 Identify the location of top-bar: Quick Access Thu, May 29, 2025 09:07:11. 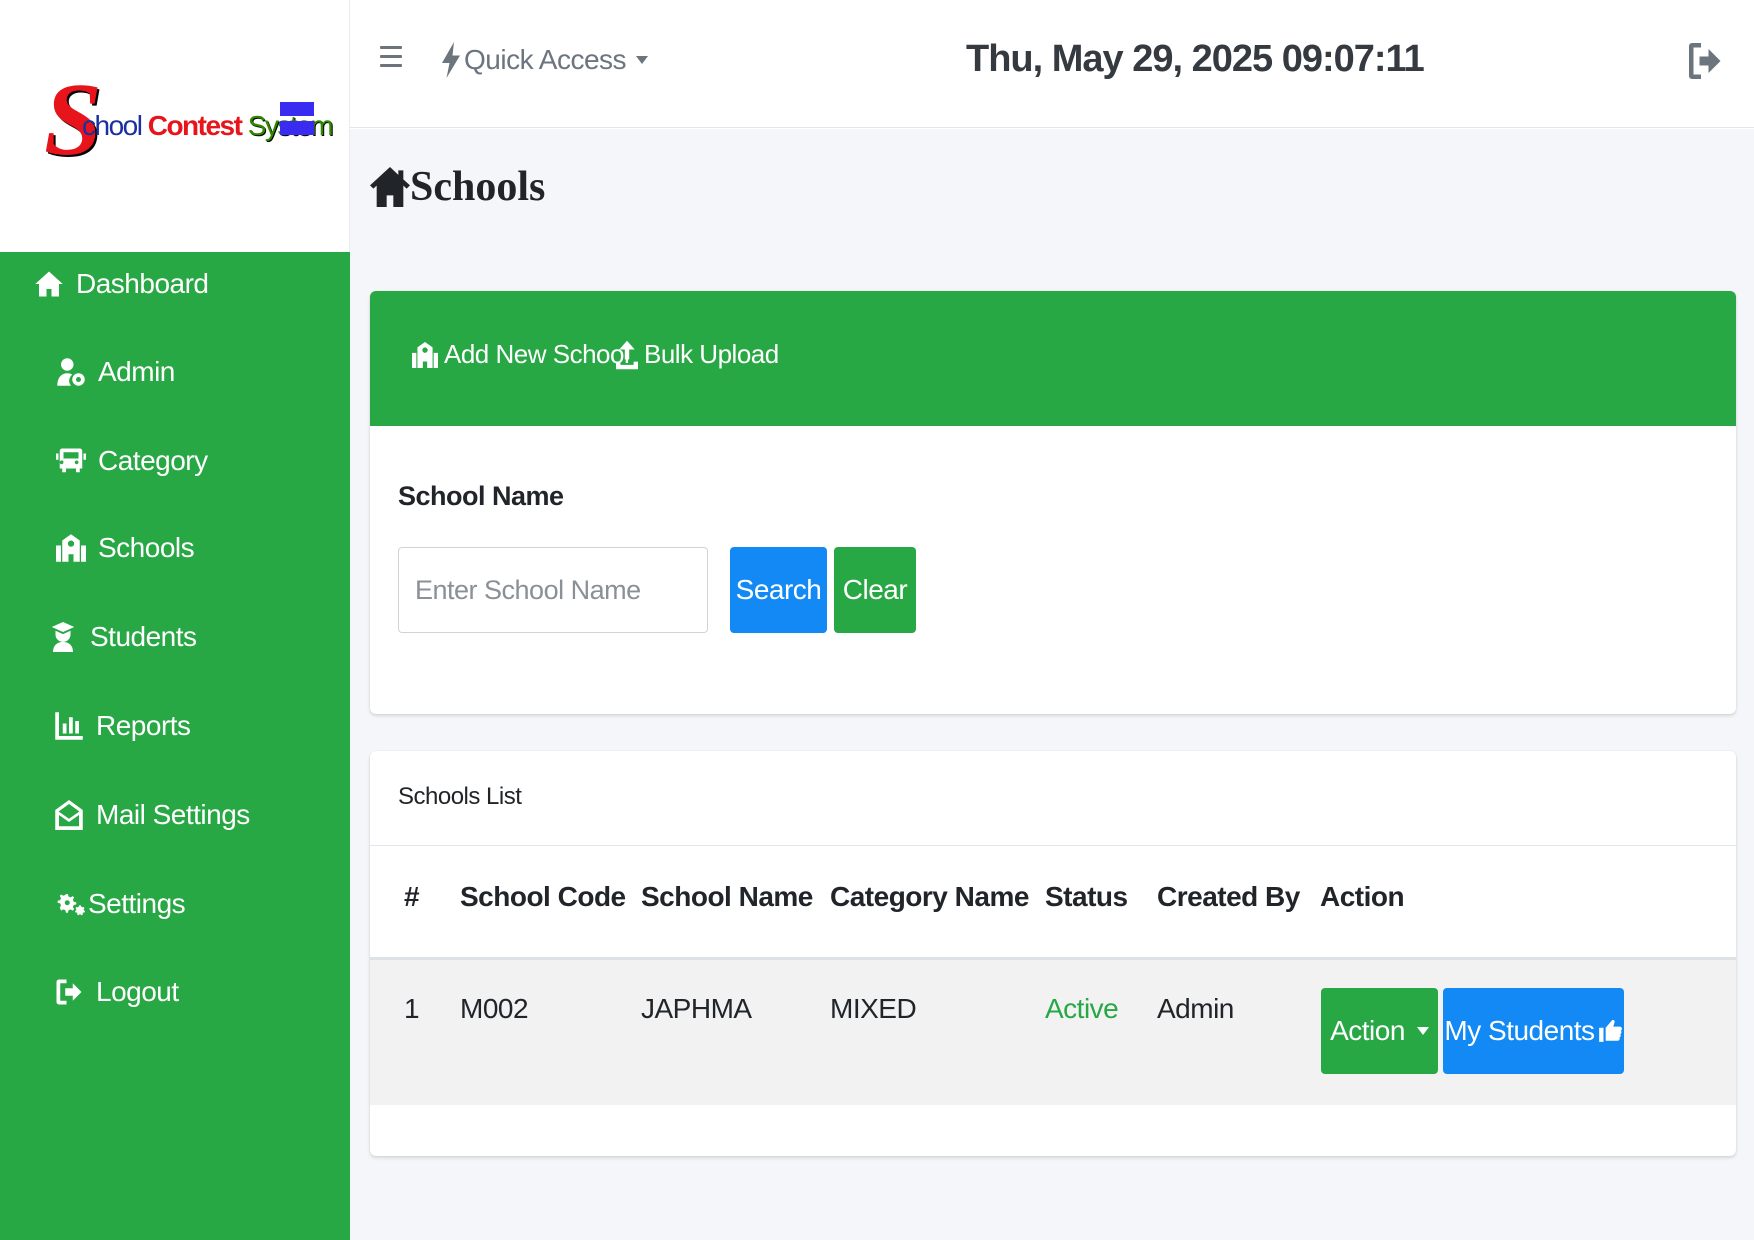
(1052, 64).